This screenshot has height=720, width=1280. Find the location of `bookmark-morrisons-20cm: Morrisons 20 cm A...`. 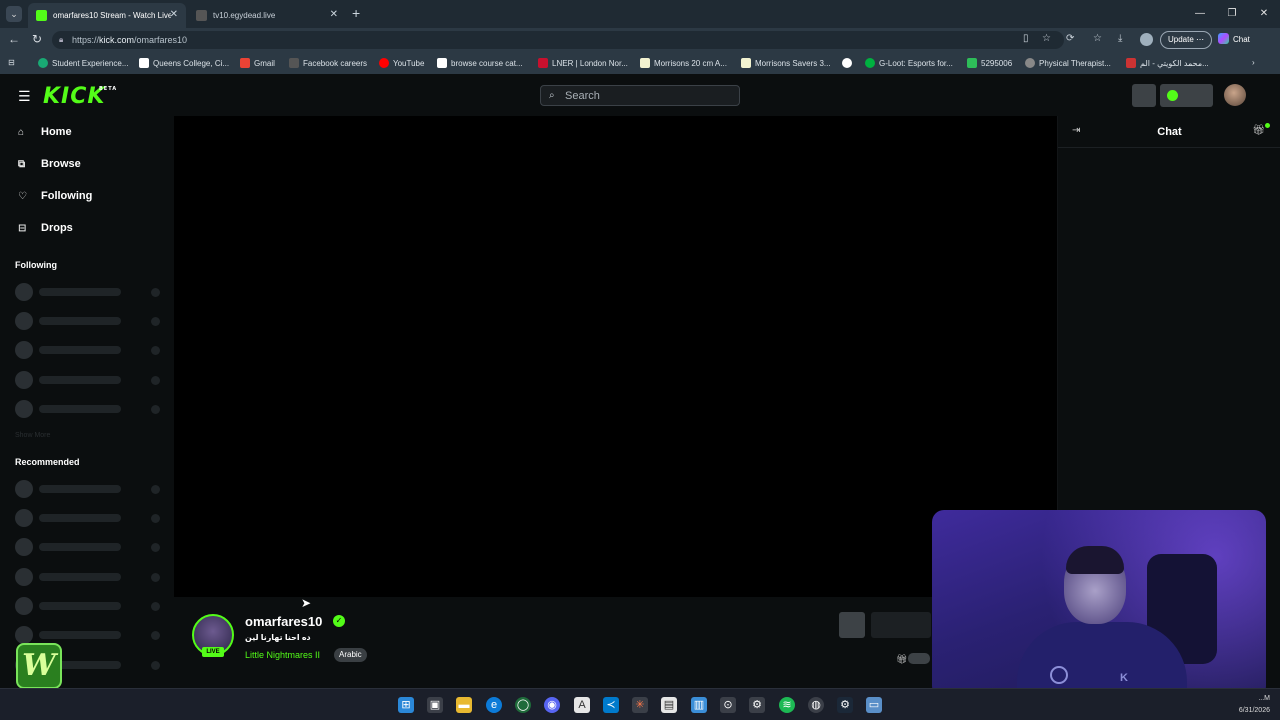

bookmark-morrisons-20cm: Morrisons 20 cm A... is located at coordinates (683, 63).